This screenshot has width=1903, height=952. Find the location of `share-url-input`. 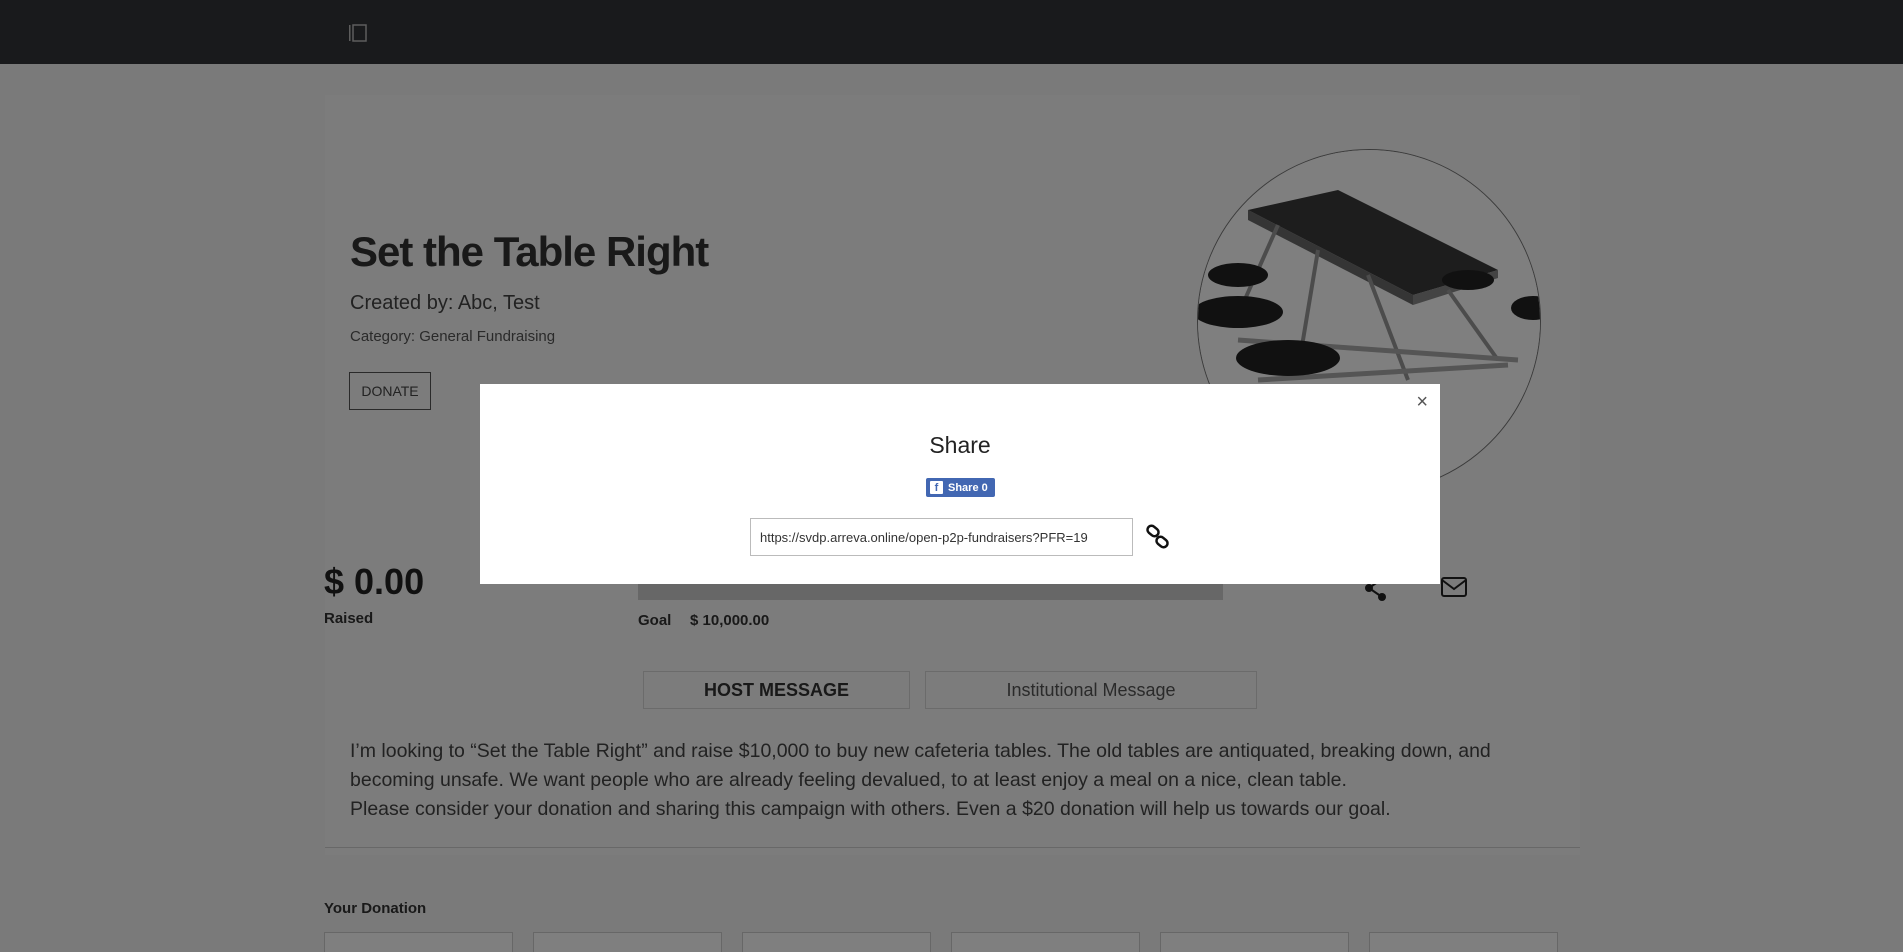

share-url-input is located at coordinates (941, 537).